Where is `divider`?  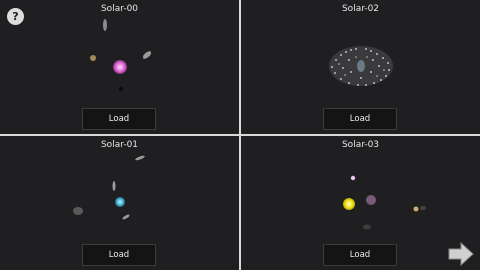
divider is located at coordinates (240, 135).